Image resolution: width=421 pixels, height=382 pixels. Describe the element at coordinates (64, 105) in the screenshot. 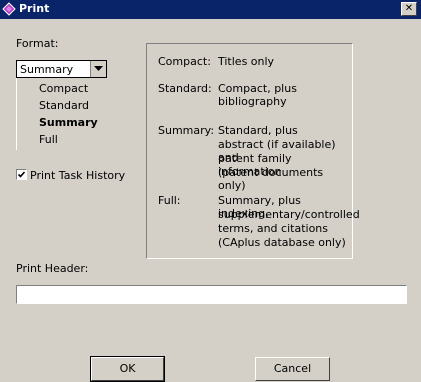

I see `format-option-standard: Standard` at that location.